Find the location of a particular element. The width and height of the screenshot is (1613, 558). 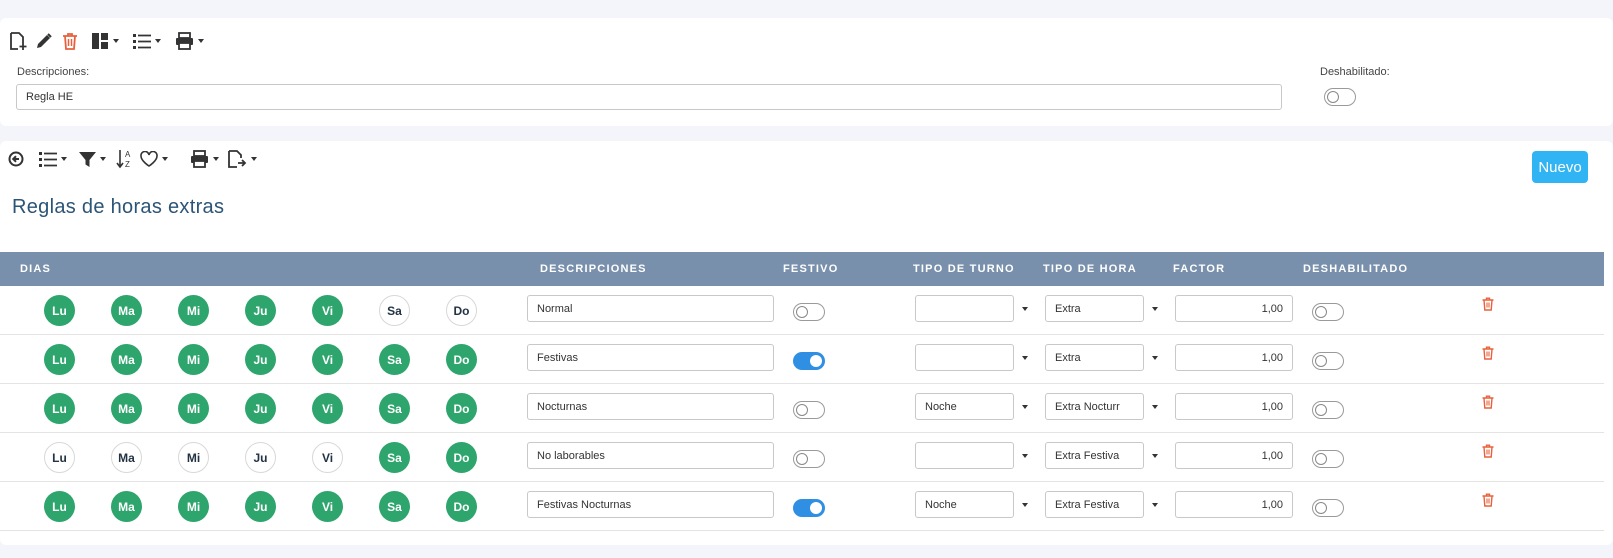

column-header-deshabilitado: DESHABILITADO is located at coordinates (1355, 269).